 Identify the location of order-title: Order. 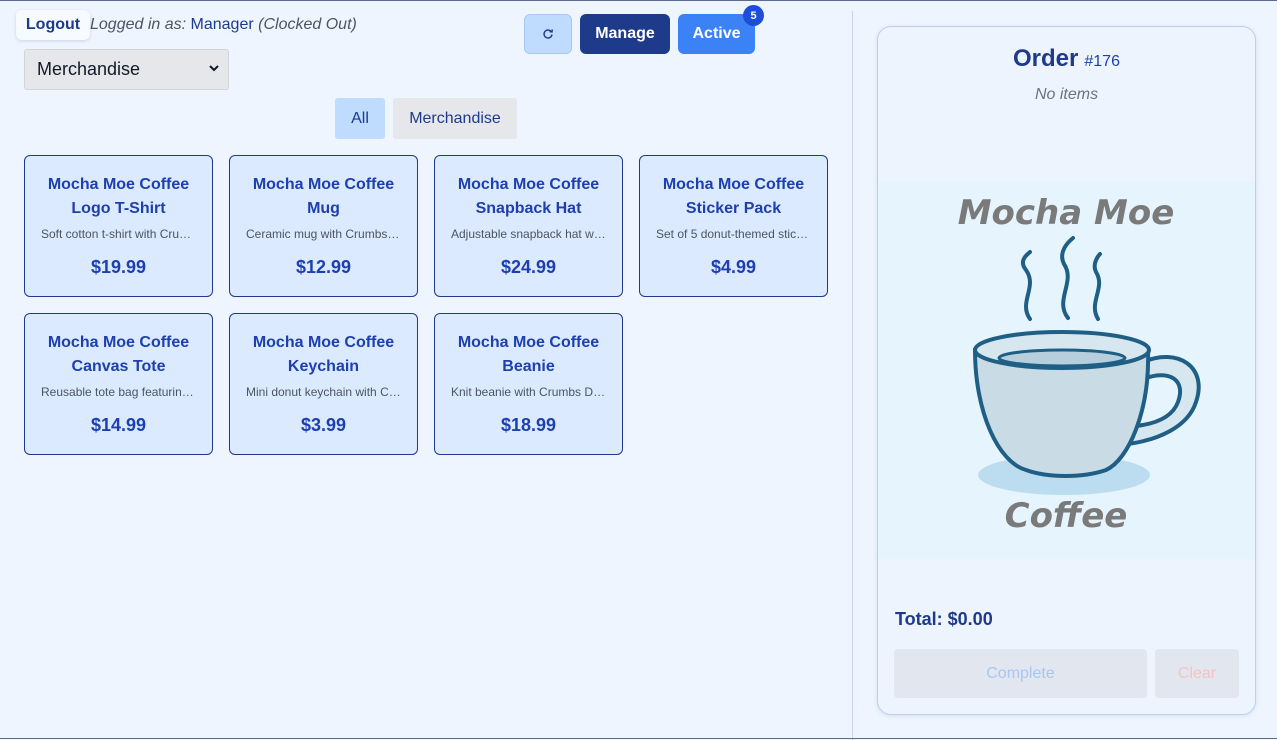
(1046, 58).